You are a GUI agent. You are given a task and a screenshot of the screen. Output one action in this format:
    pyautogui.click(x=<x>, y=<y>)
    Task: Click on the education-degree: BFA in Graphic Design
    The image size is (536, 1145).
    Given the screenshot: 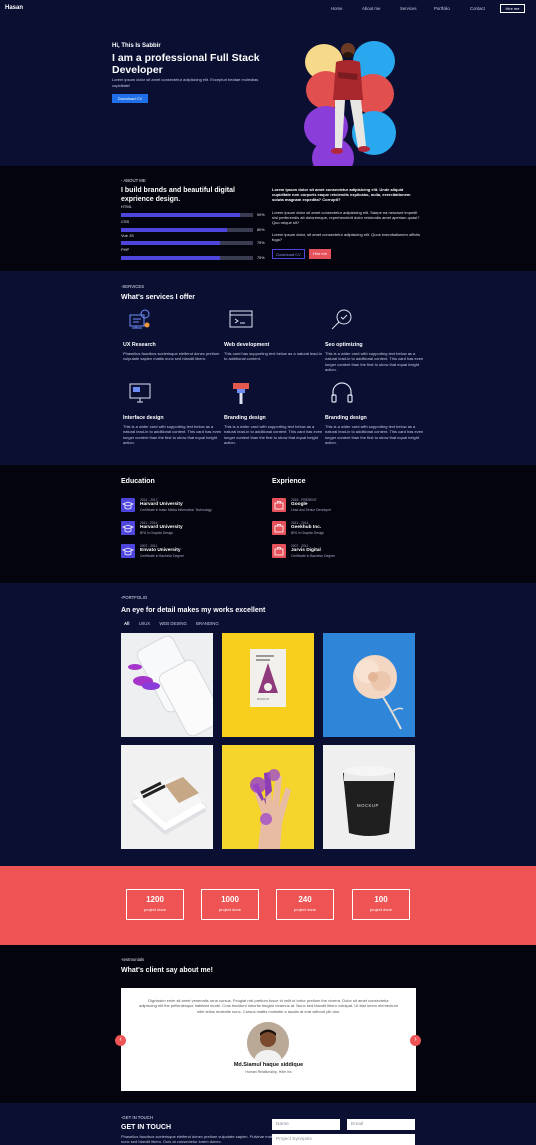 What is the action you would take?
    pyautogui.click(x=157, y=533)
    